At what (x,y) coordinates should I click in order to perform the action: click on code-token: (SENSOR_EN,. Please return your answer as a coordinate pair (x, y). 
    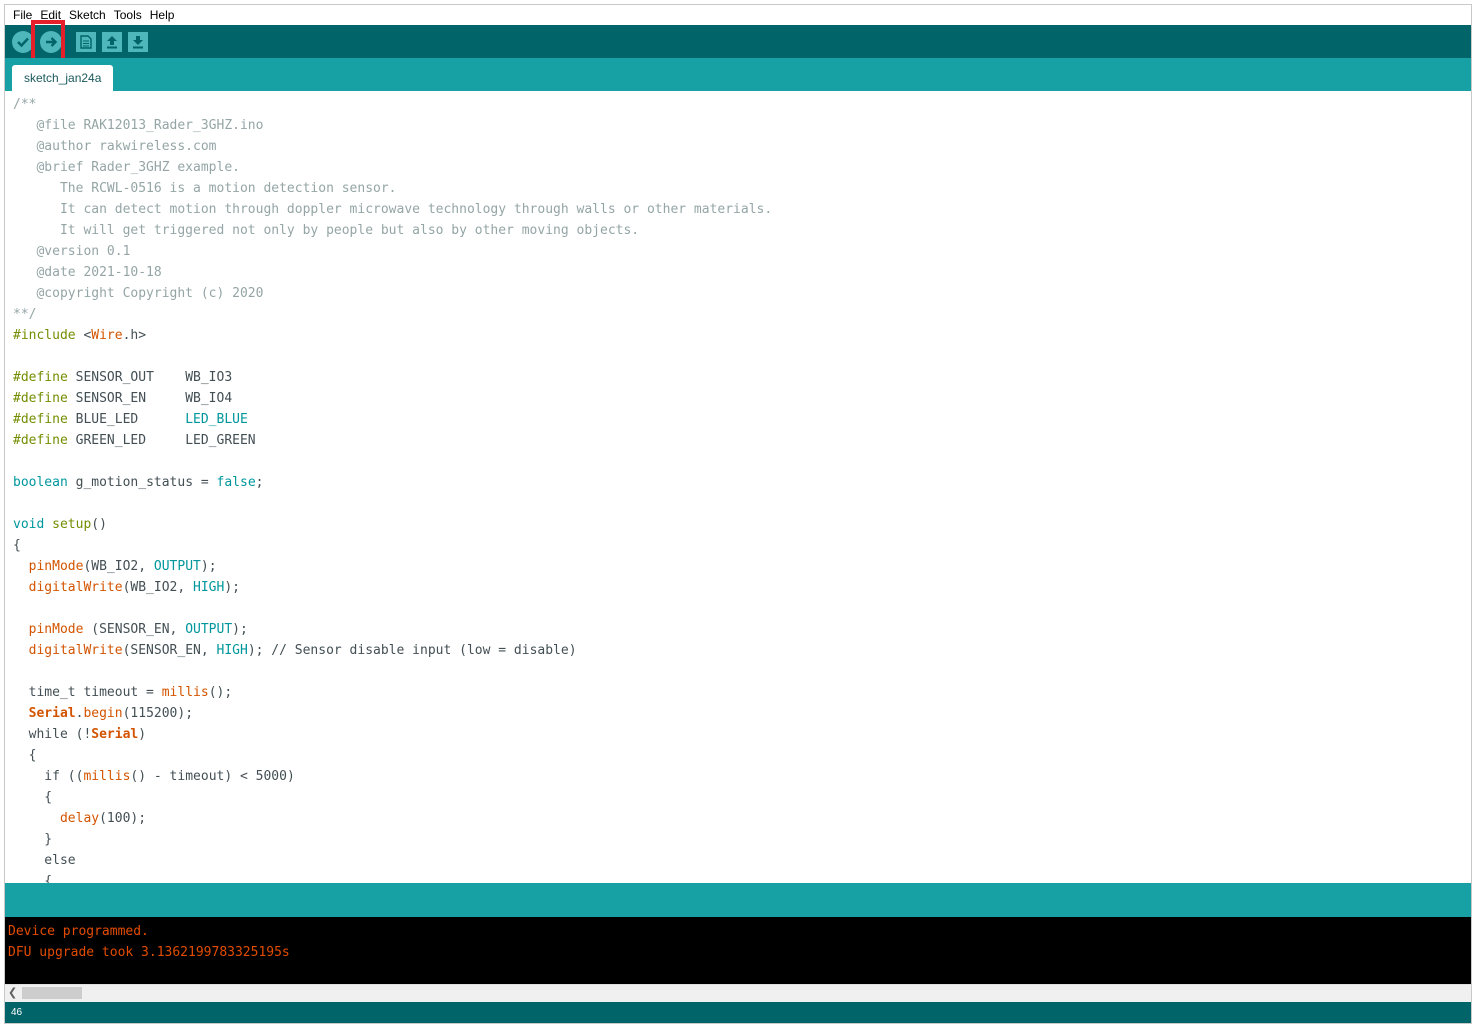
    Looking at the image, I should click on (169, 650).